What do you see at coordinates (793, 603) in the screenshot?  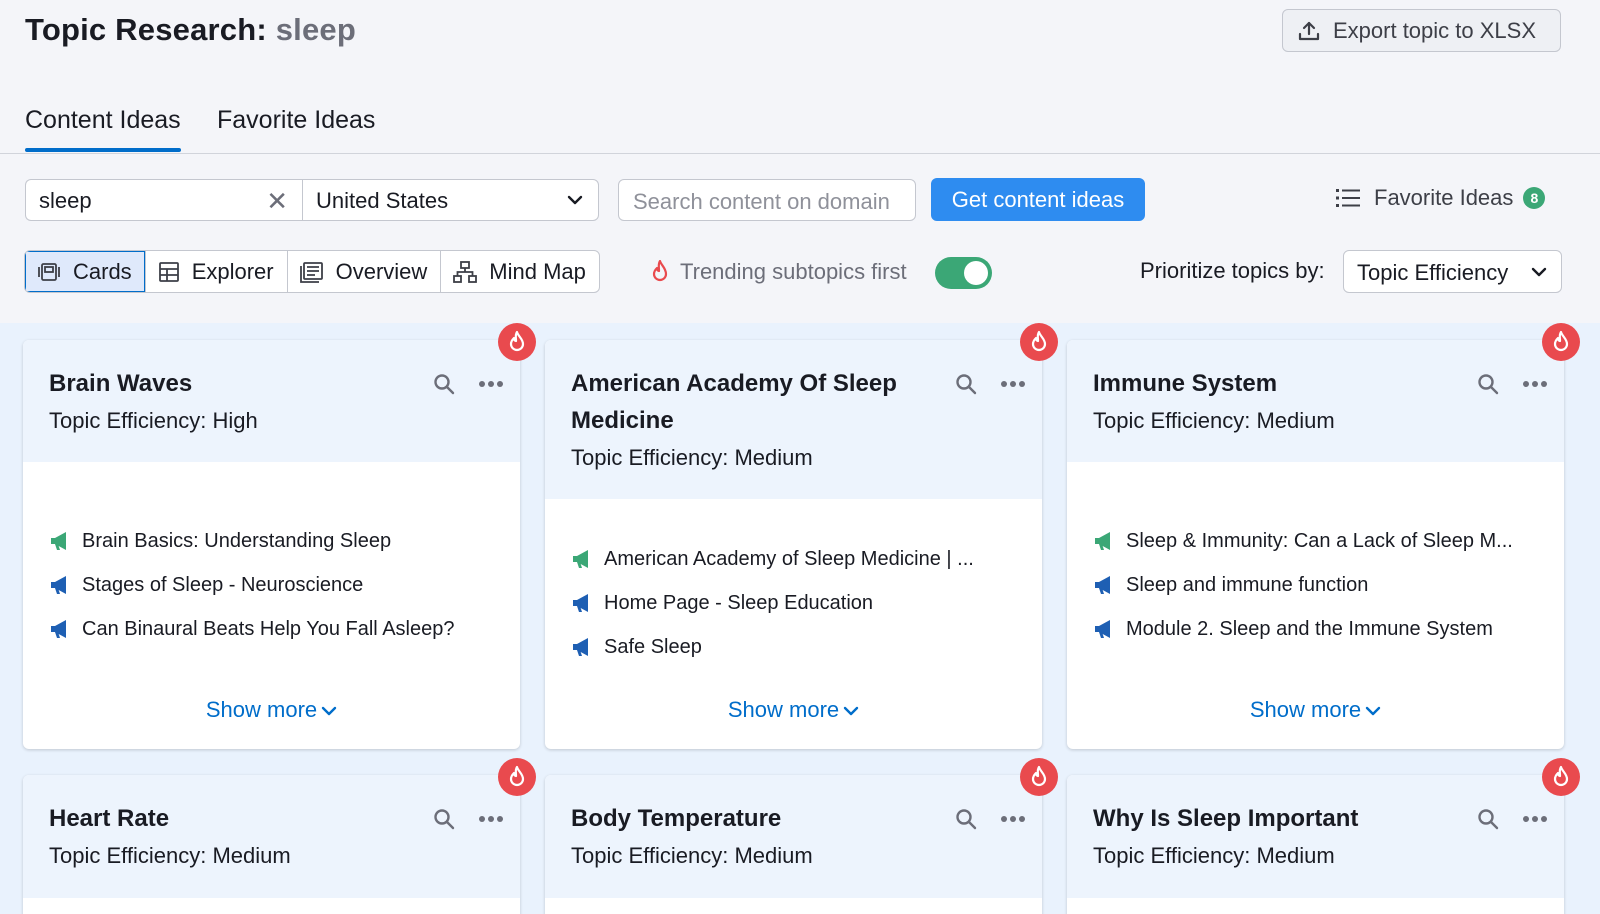 I see `idea-item: Home Page - Sleep Education` at bounding box center [793, 603].